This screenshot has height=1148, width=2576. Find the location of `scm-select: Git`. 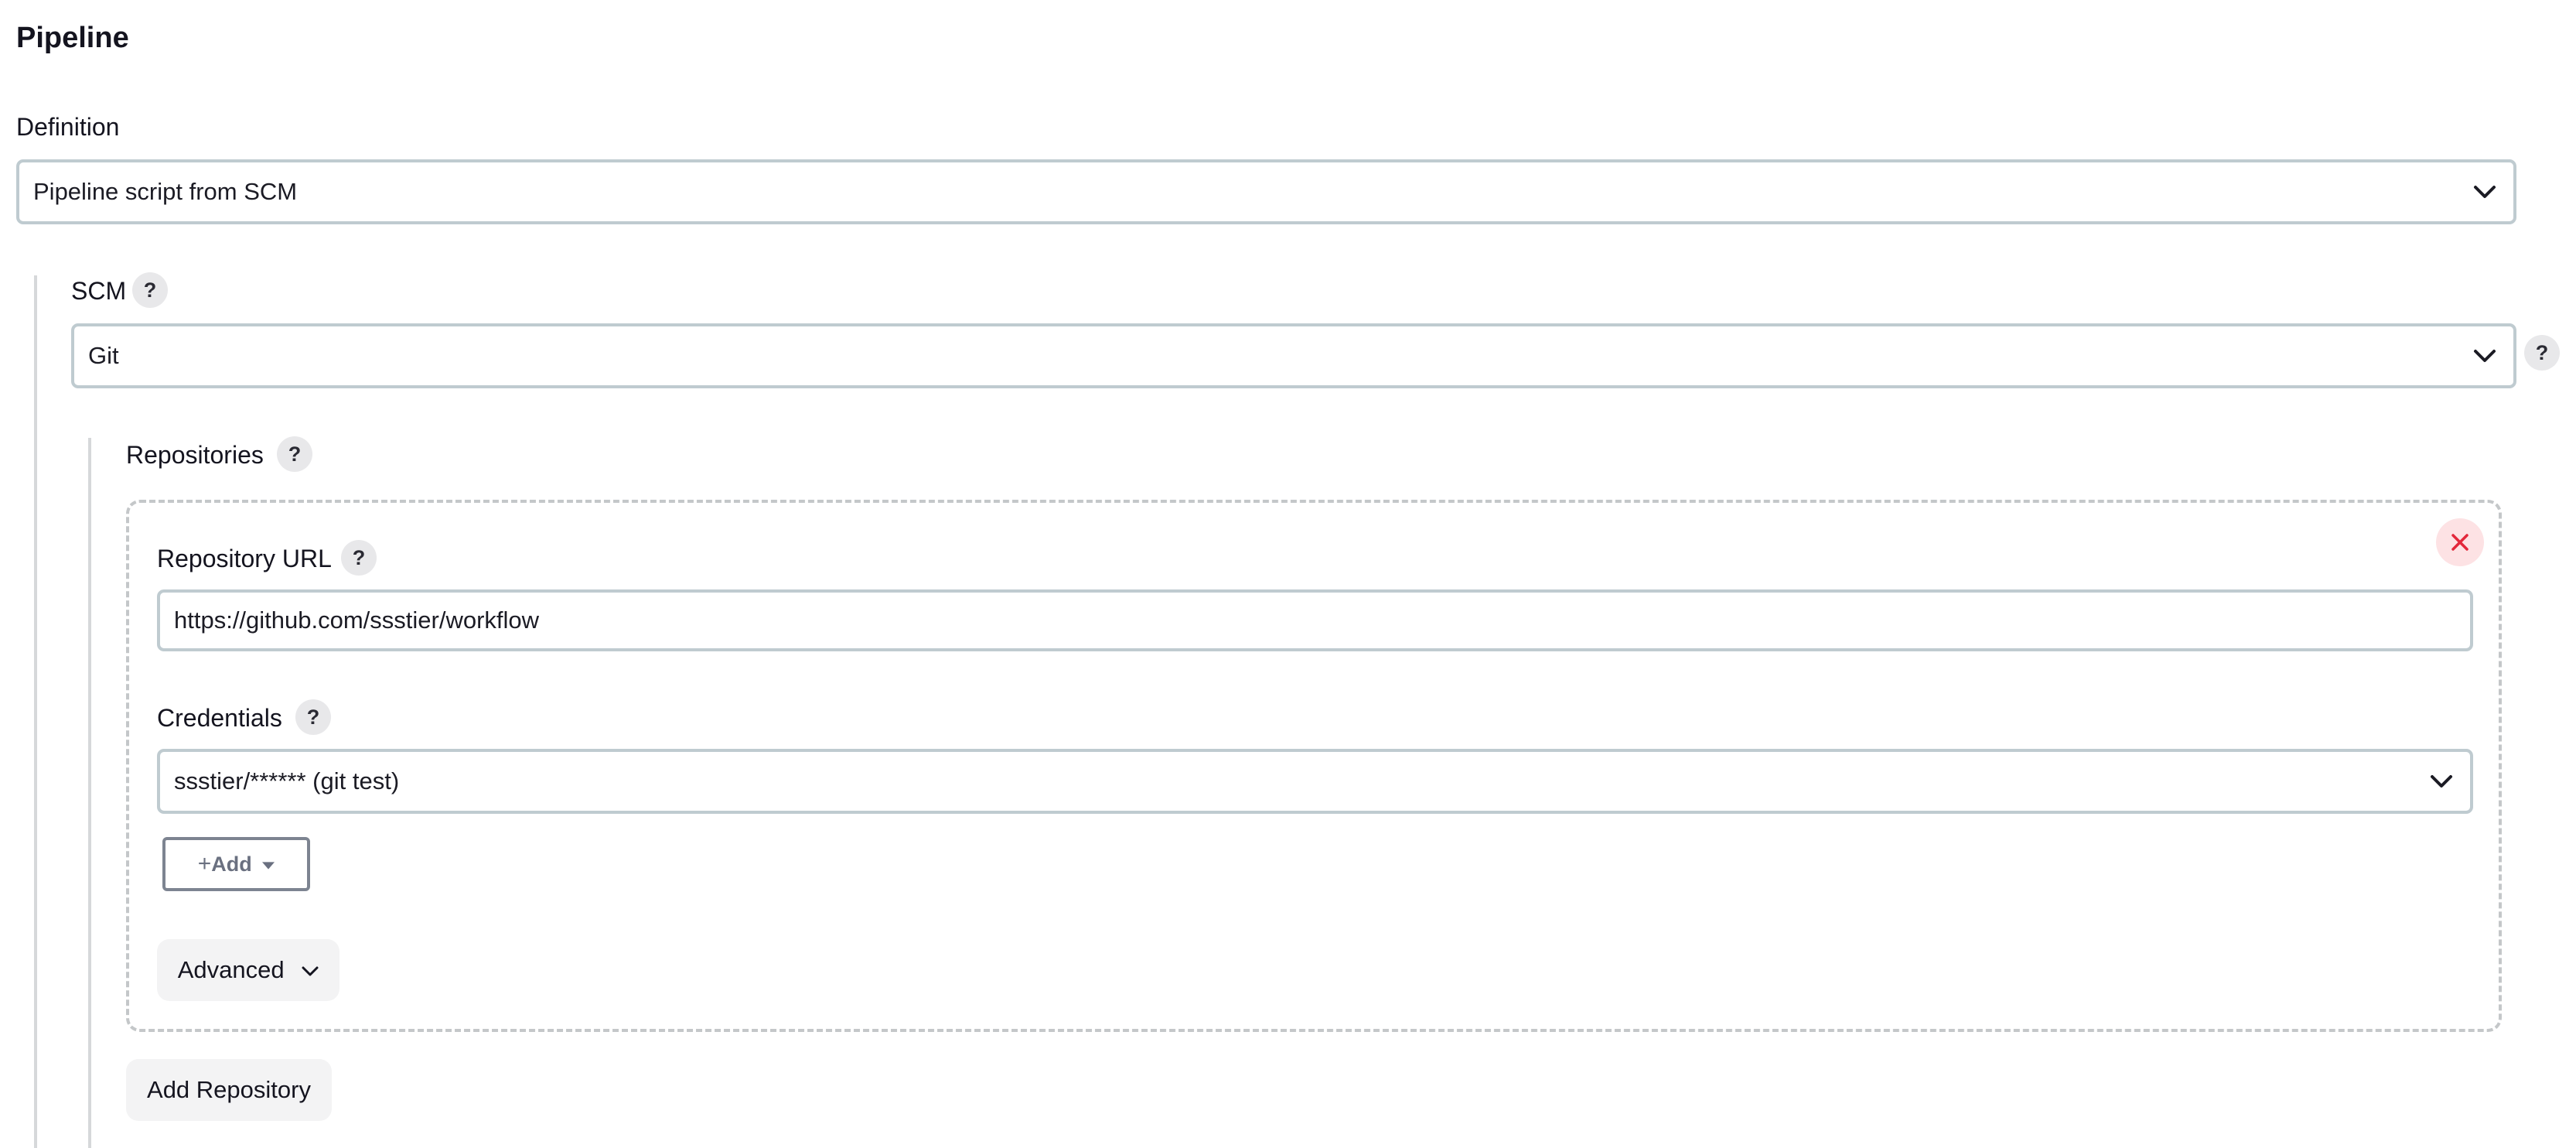

scm-select: Git is located at coordinates (1294, 356).